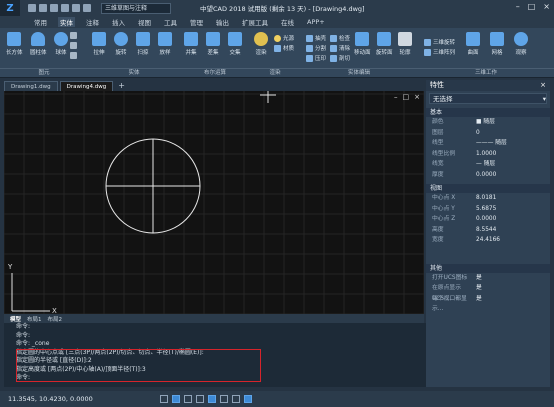 The height and width of the screenshot is (407, 554). Describe the element at coordinates (143, 44) in the screenshot. I see `sweep-button: 扫掠` at that location.